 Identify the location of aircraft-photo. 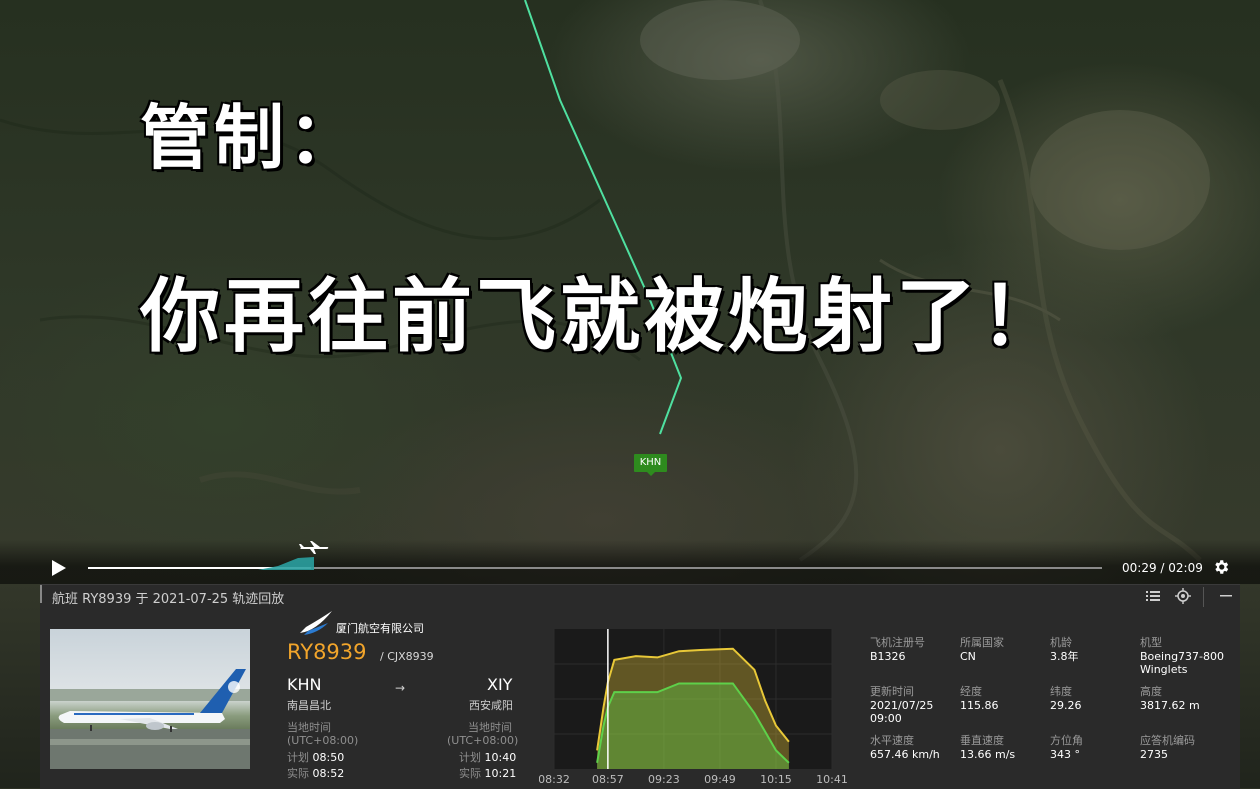
(150, 699).